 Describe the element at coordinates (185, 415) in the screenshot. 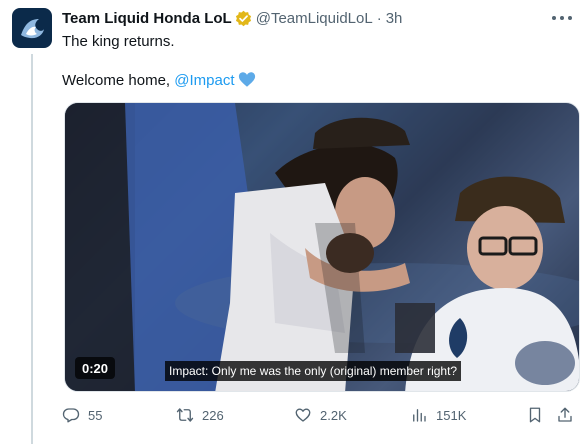

I see `retweet-icon` at that location.